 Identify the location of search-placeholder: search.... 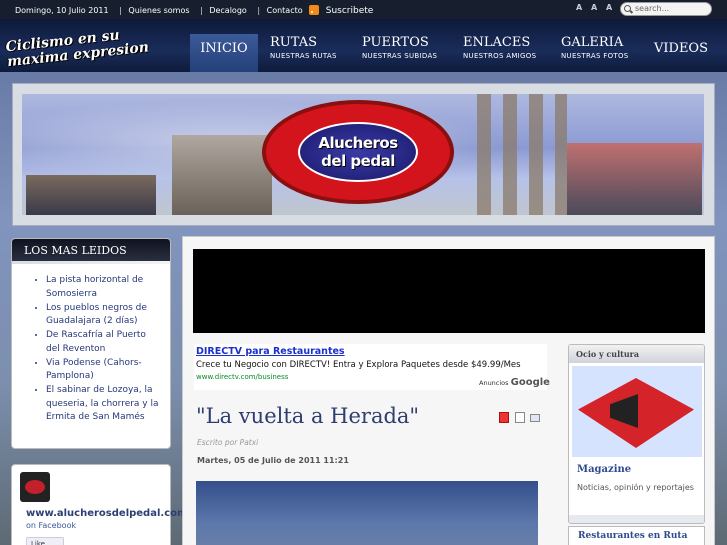
(652, 8).